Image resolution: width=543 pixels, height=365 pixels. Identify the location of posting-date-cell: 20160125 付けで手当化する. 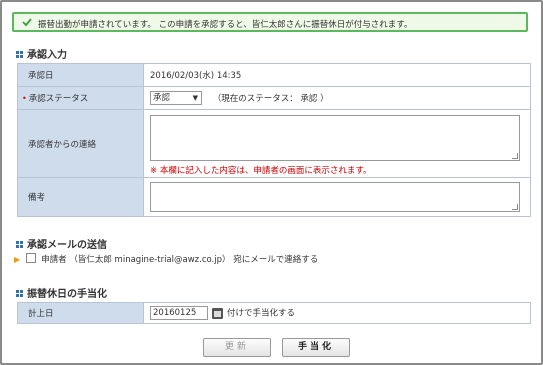
(337, 313).